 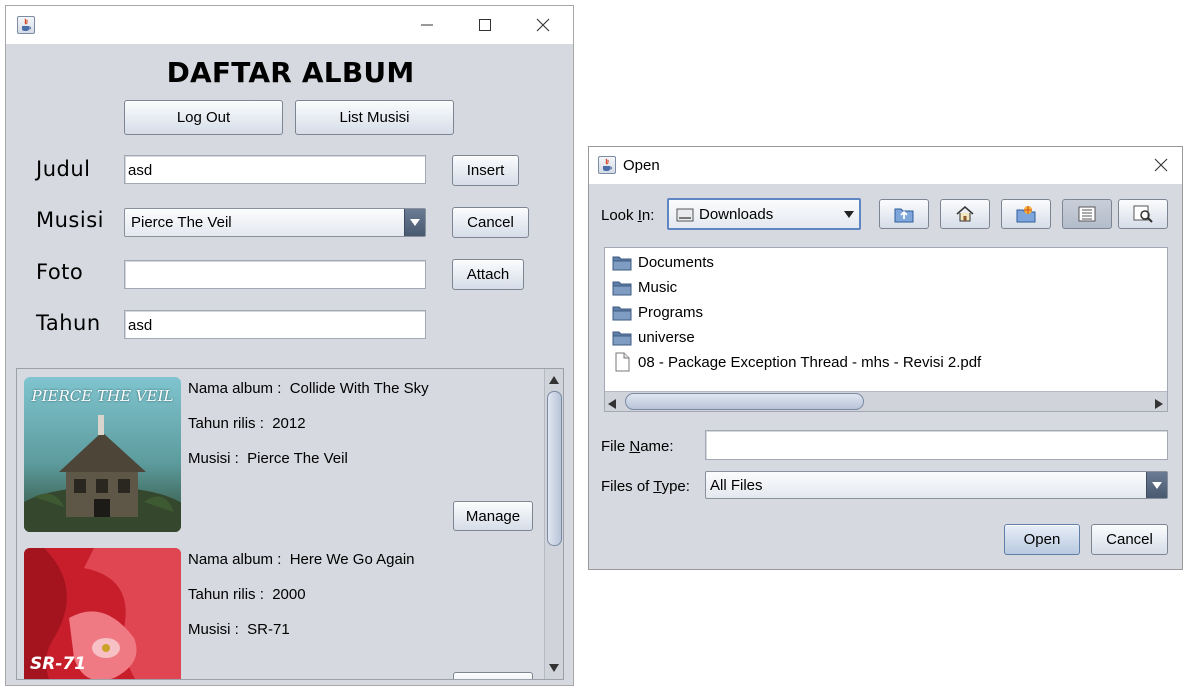 What do you see at coordinates (965, 214) in the screenshot?
I see `home-icon` at bounding box center [965, 214].